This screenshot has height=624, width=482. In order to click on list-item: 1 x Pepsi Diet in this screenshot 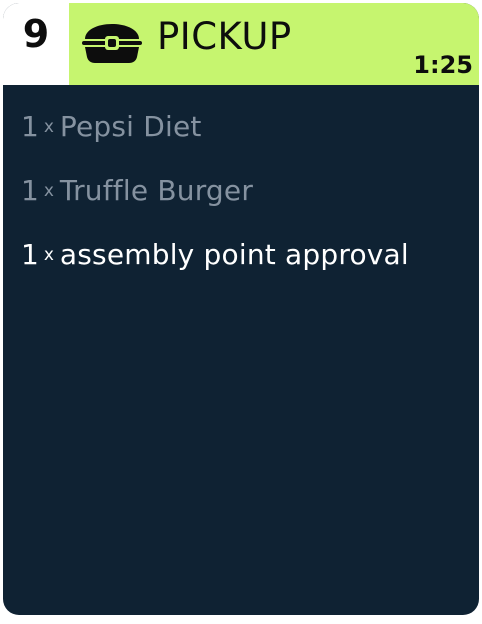, I will do `click(246, 145)`.